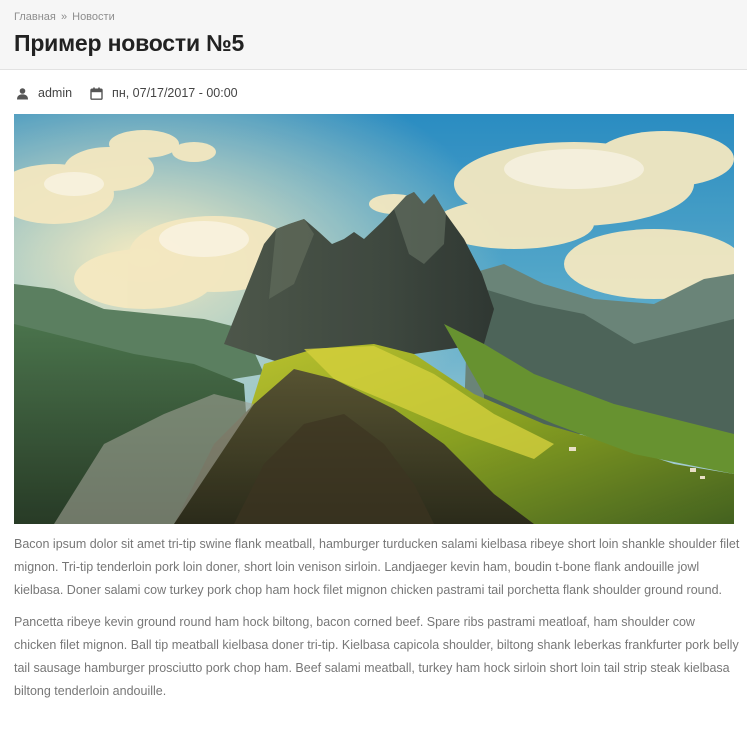 The image size is (747, 744). I want to click on author-name: admin, so click(55, 93).